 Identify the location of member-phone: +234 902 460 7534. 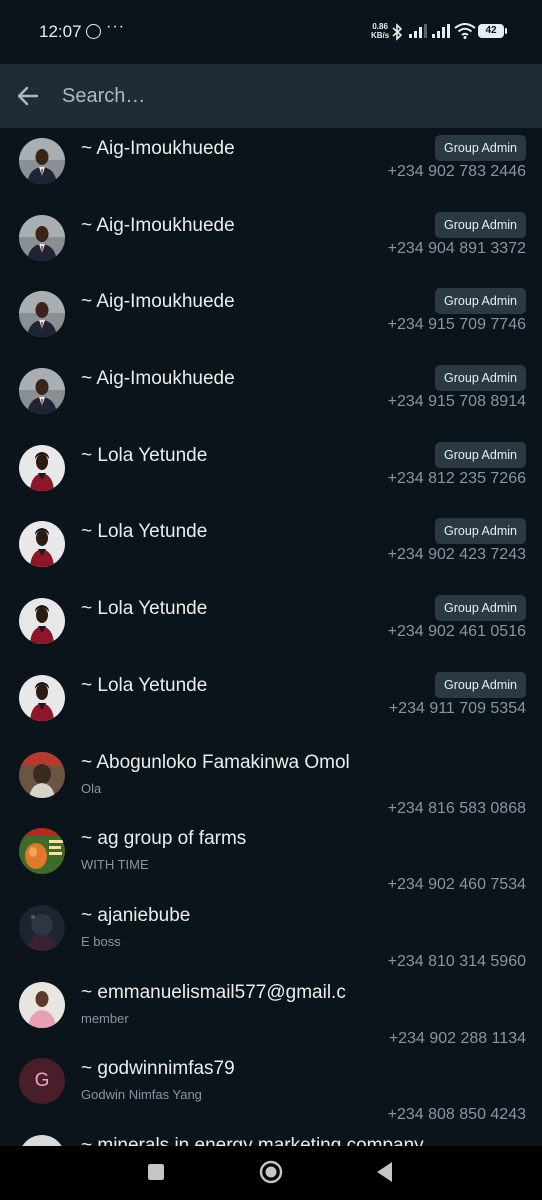
(456, 885).